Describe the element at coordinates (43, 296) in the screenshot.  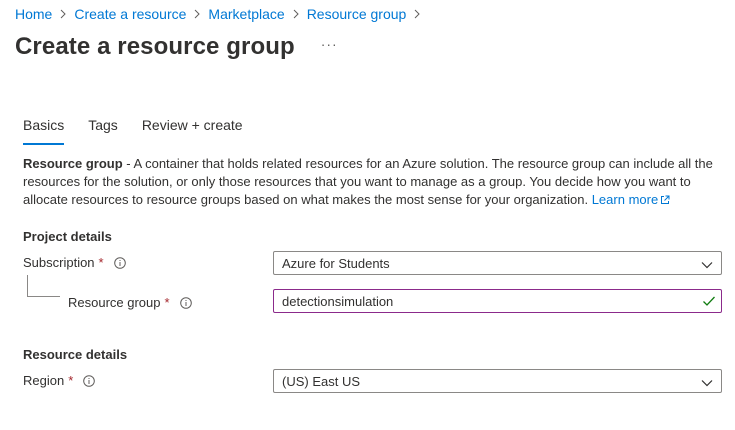
I see `tree-connector-horizontal` at that location.